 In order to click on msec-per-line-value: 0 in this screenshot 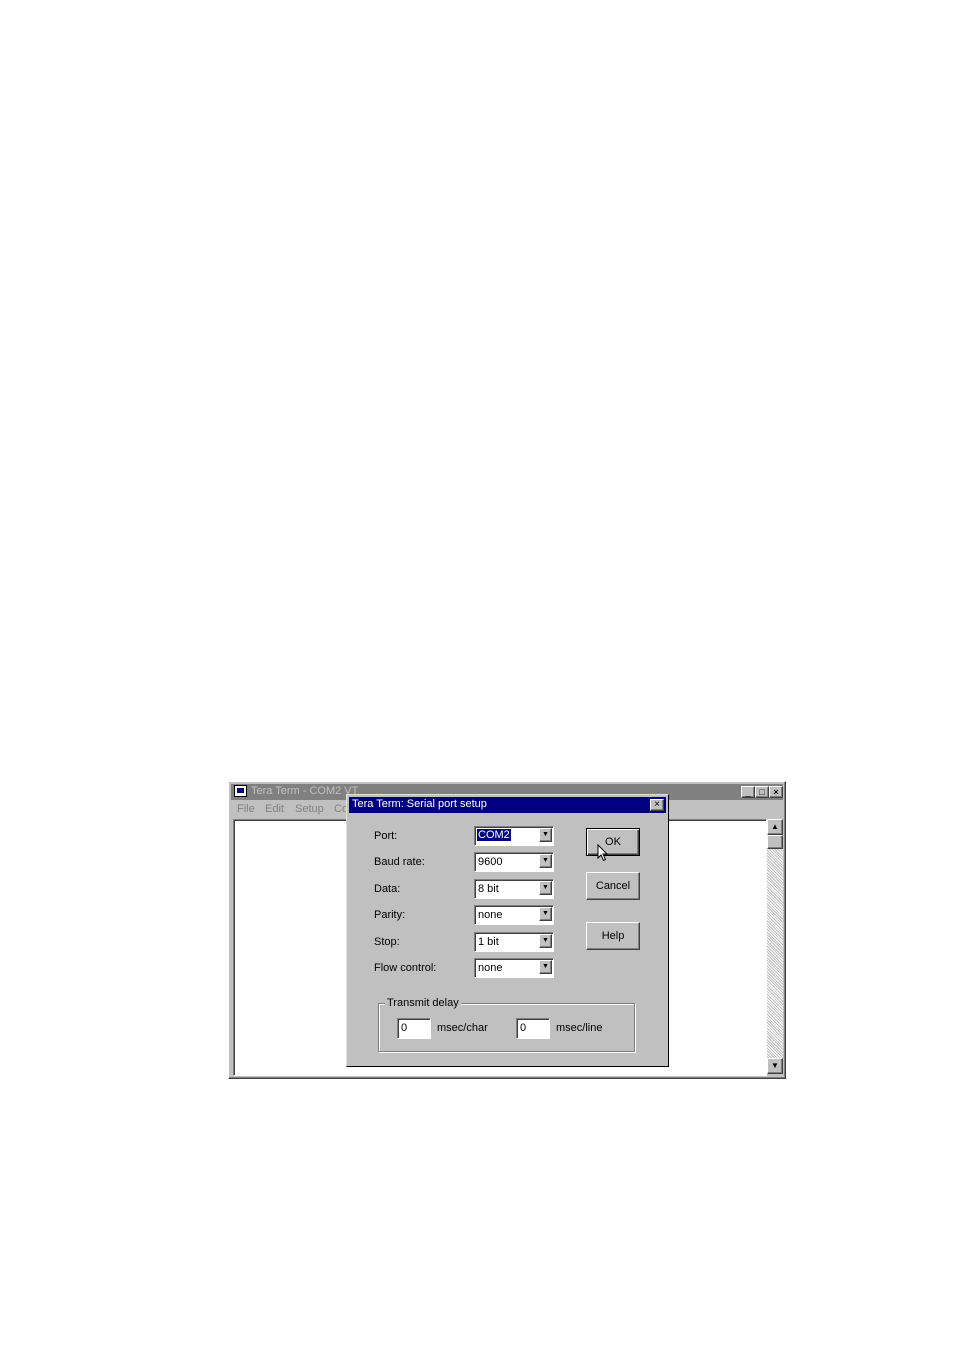, I will do `click(523, 1028)`.